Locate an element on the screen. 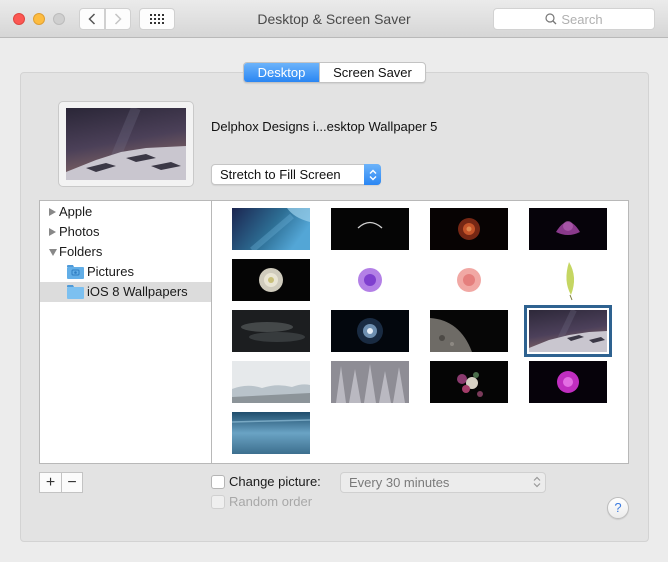 Image resolution: width=668 pixels, height=562 pixels. tab-desktop: Desktop is located at coordinates (281, 72).